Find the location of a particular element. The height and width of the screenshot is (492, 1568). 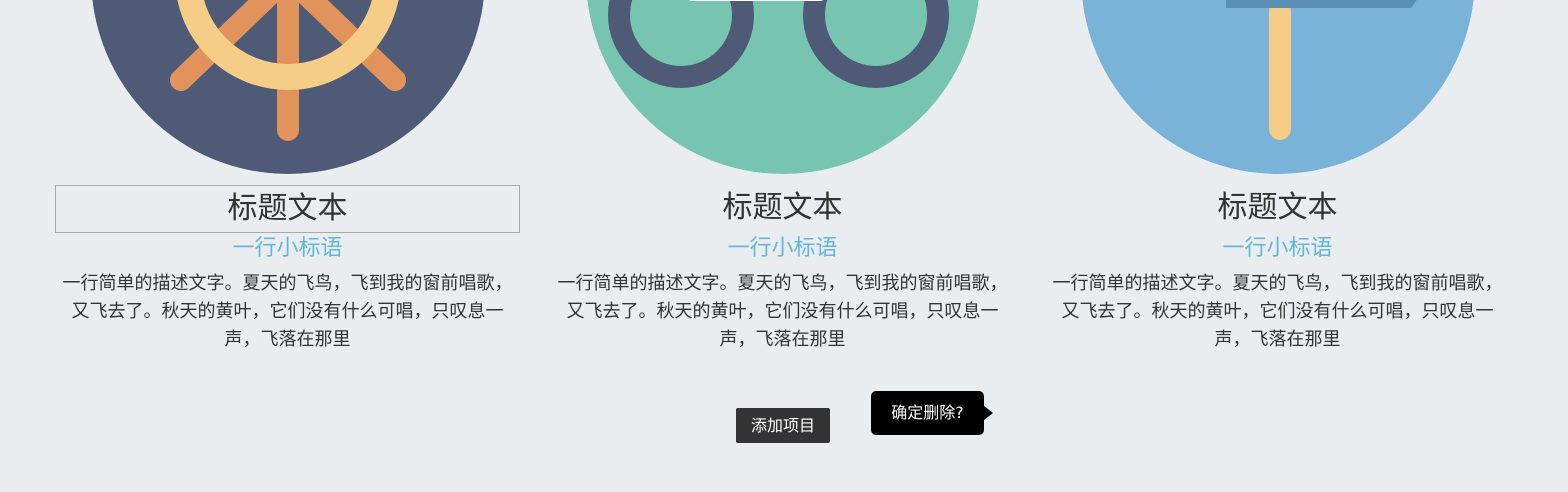

ship-wheel-icon is located at coordinates (288, 87).